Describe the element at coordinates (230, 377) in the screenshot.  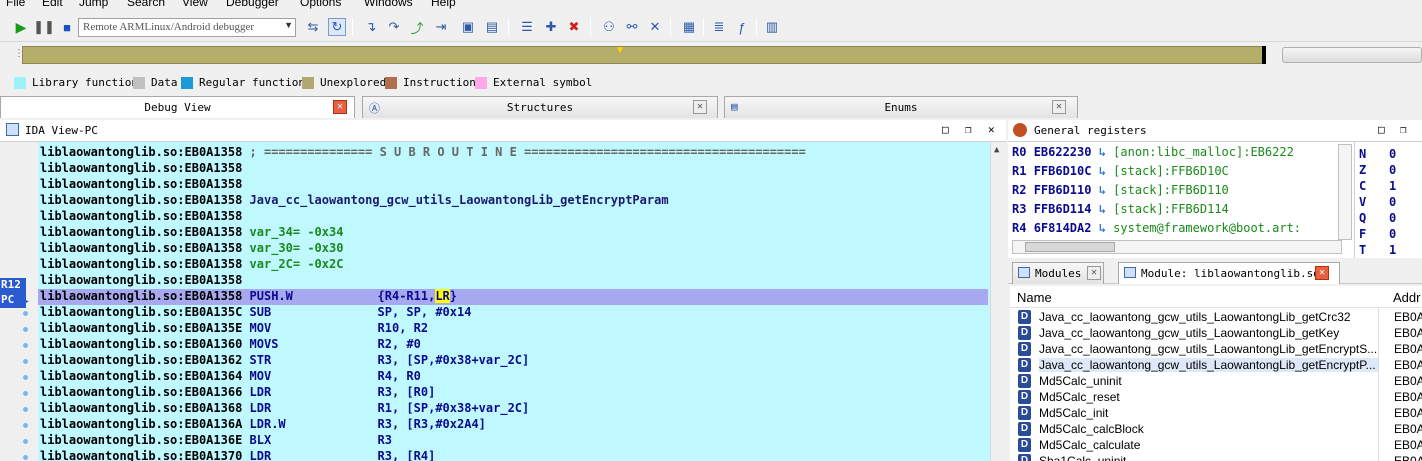
I see `code-line: liblaowantonglib.so:EB0A1364 MOV R4, R0` at that location.